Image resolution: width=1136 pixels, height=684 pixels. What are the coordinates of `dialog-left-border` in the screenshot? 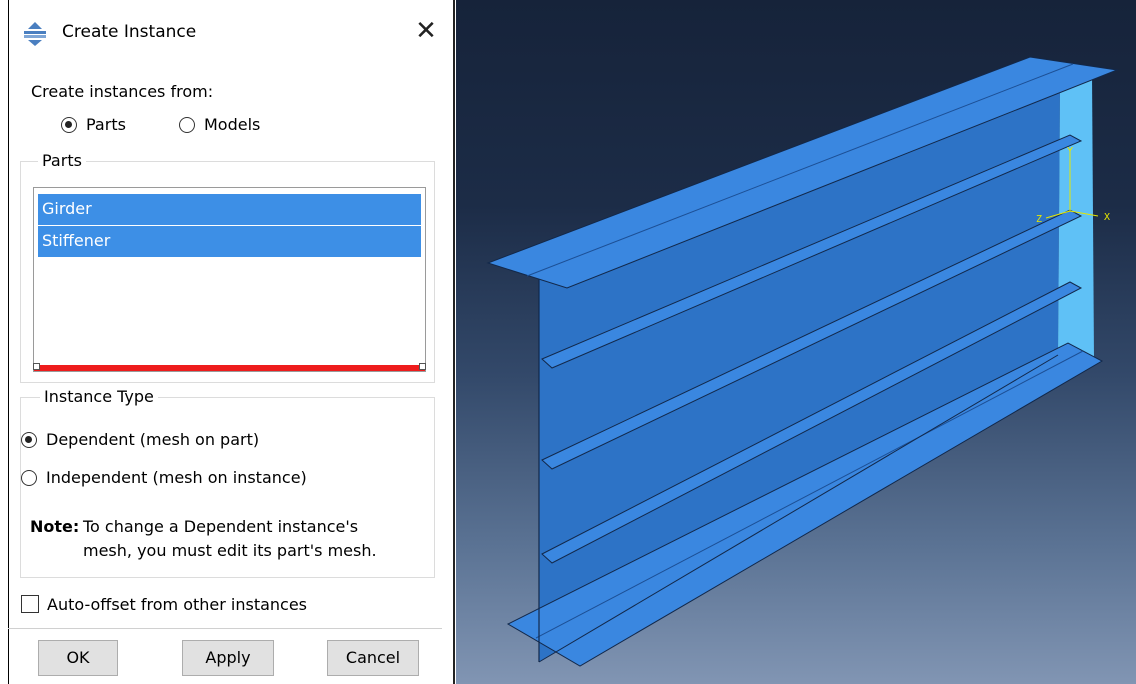 It's located at (8, 342).